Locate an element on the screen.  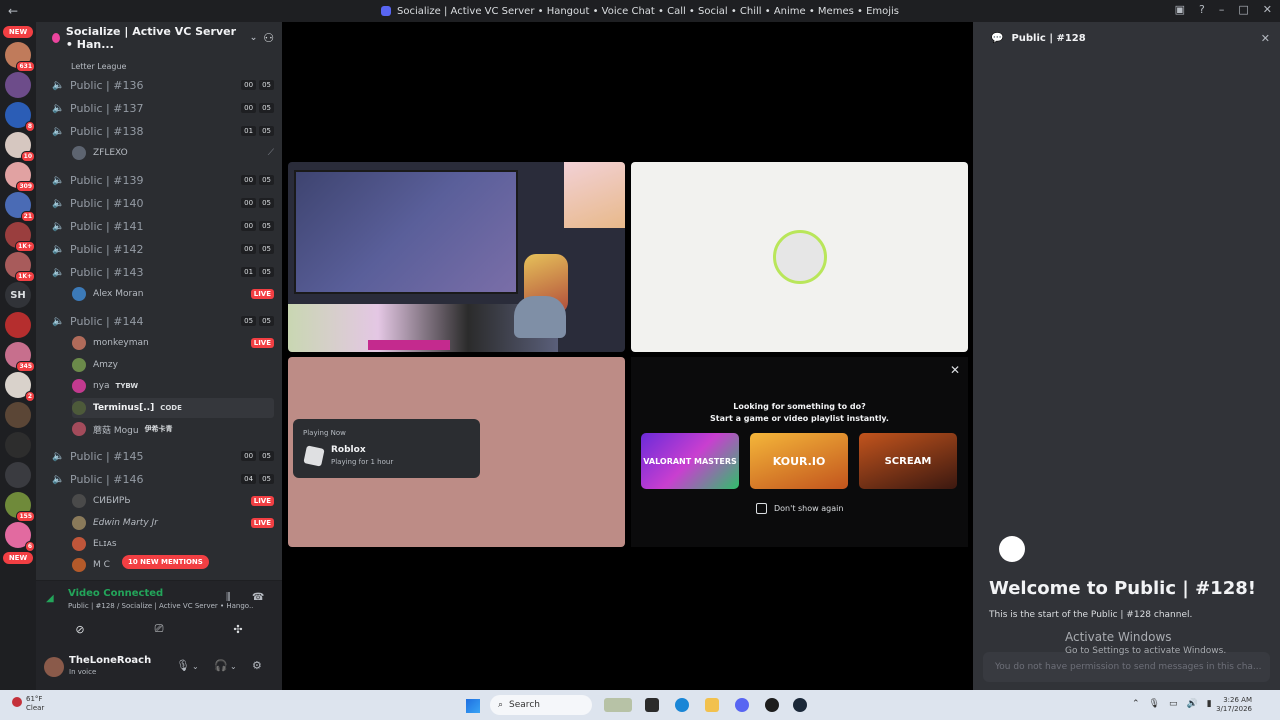
voice-channel: 🔈 Public | #144 05 05 is located at coordinates (163, 321).